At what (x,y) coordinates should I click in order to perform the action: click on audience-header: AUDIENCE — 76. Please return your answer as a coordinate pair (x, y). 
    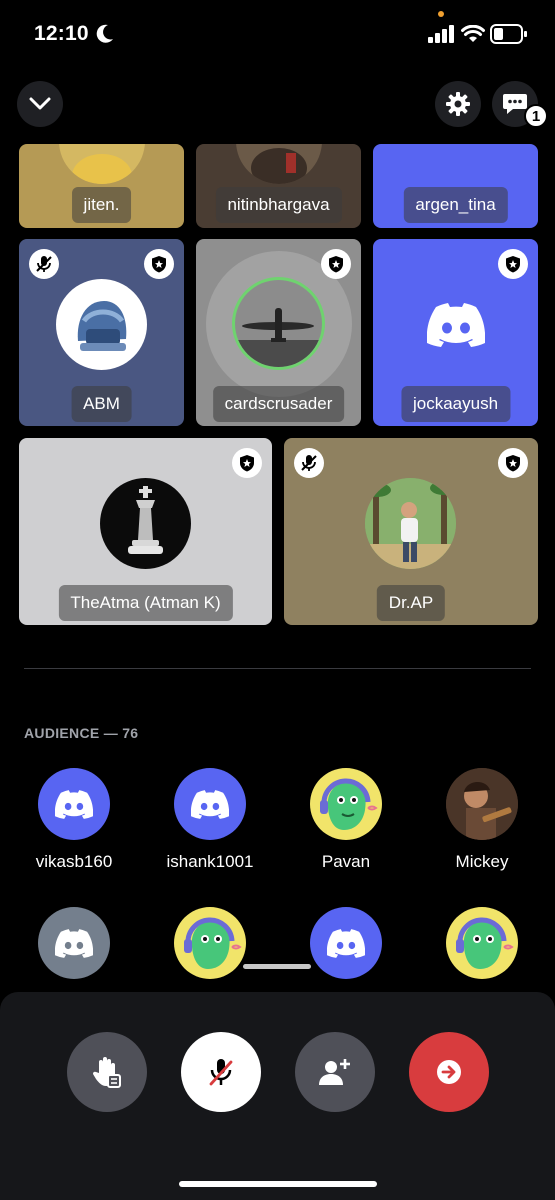
    Looking at the image, I should click on (81, 733).